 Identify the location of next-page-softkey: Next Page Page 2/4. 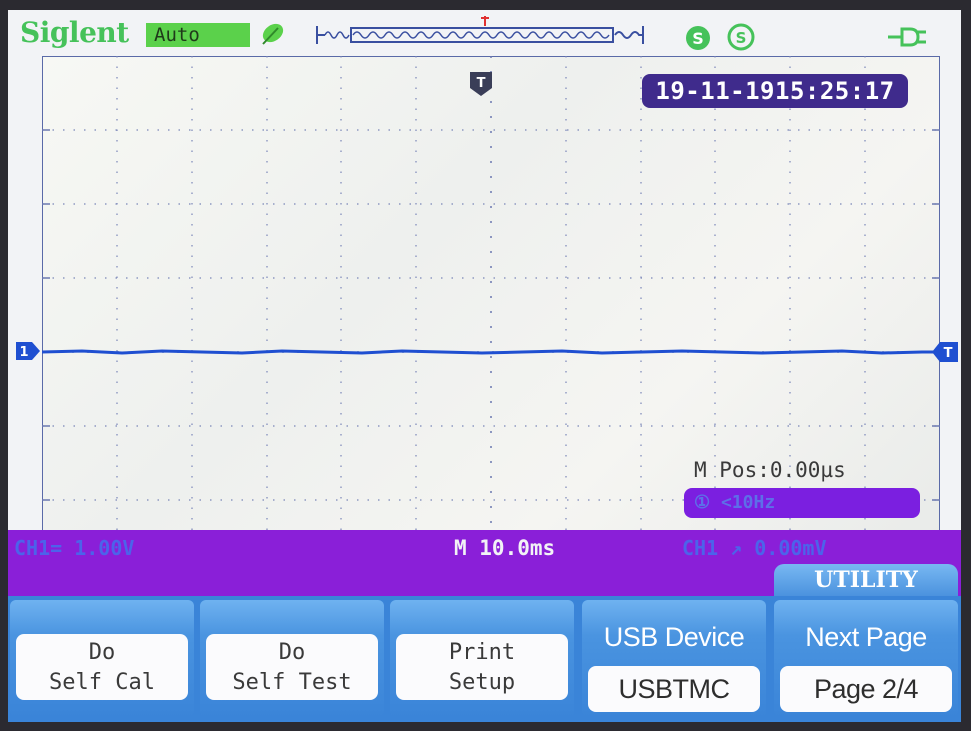
(866, 659).